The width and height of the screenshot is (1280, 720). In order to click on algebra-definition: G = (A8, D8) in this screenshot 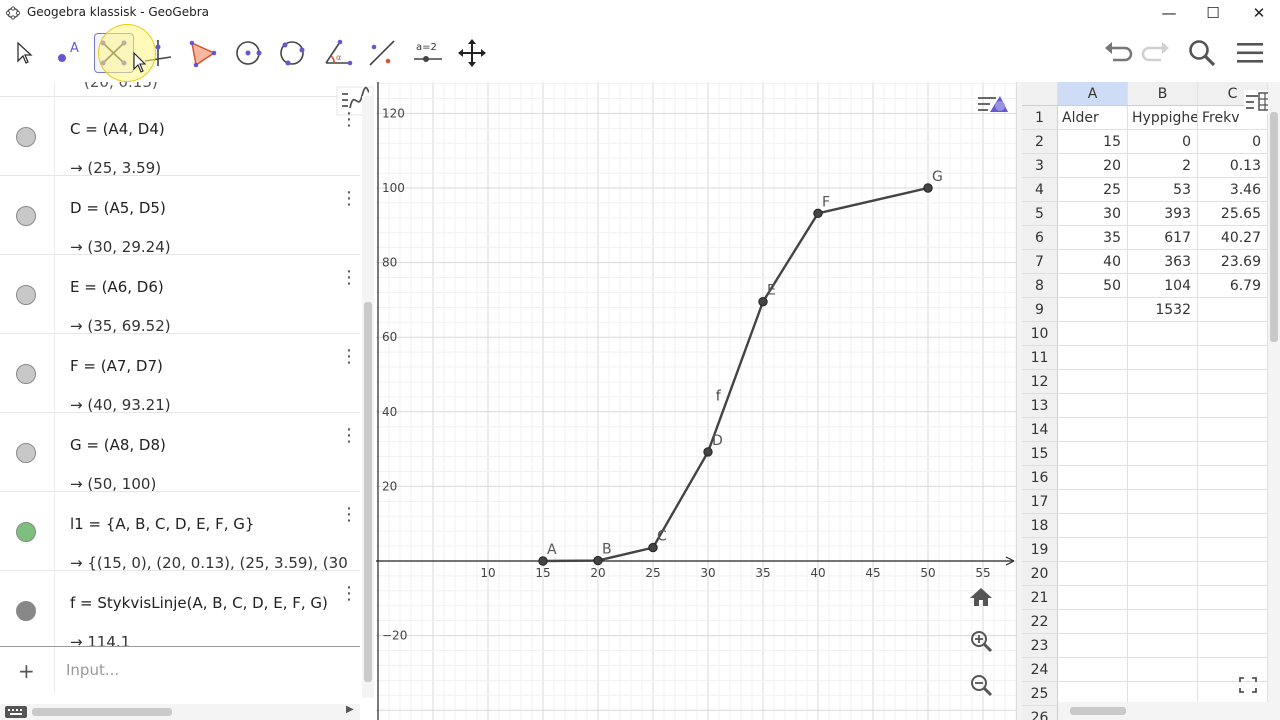, I will do `click(118, 445)`.